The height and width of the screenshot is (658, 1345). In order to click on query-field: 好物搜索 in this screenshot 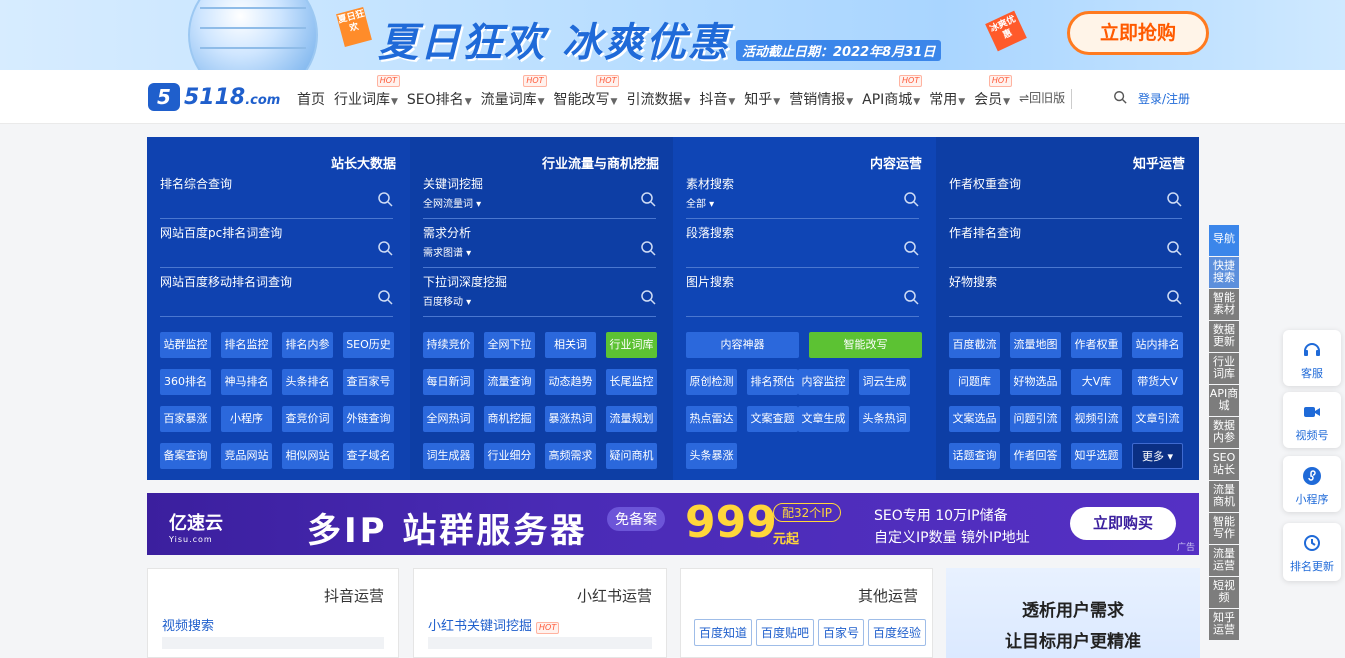, I will do `click(1065, 295)`.